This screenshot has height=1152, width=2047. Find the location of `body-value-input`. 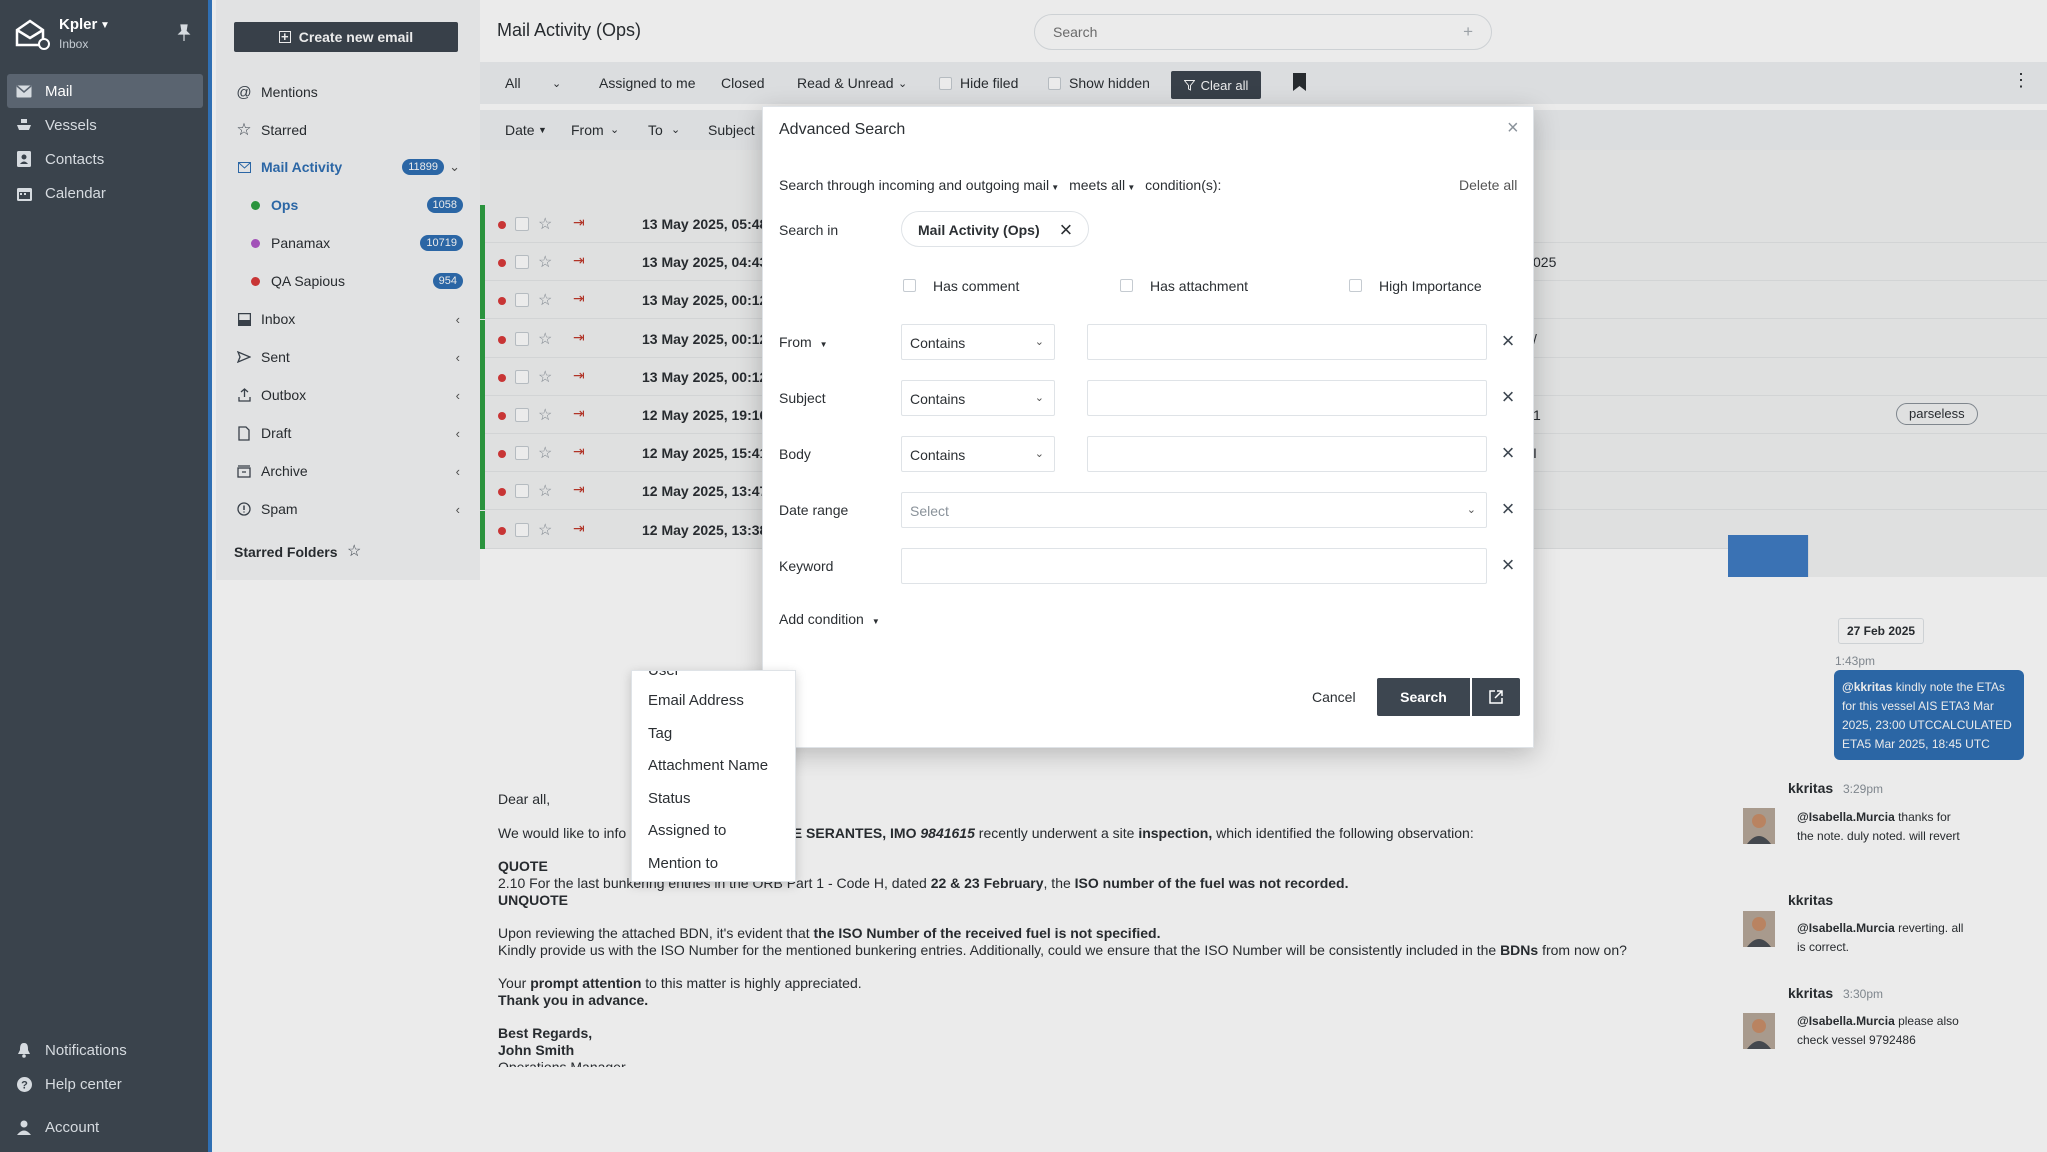

body-value-input is located at coordinates (1287, 454).